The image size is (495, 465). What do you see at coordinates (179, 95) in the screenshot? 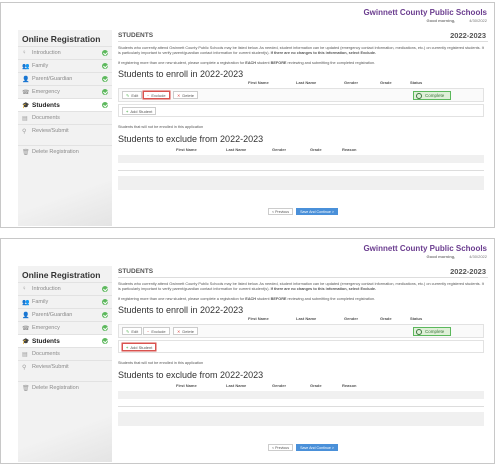
I see `close-icon: ✕` at bounding box center [179, 95].